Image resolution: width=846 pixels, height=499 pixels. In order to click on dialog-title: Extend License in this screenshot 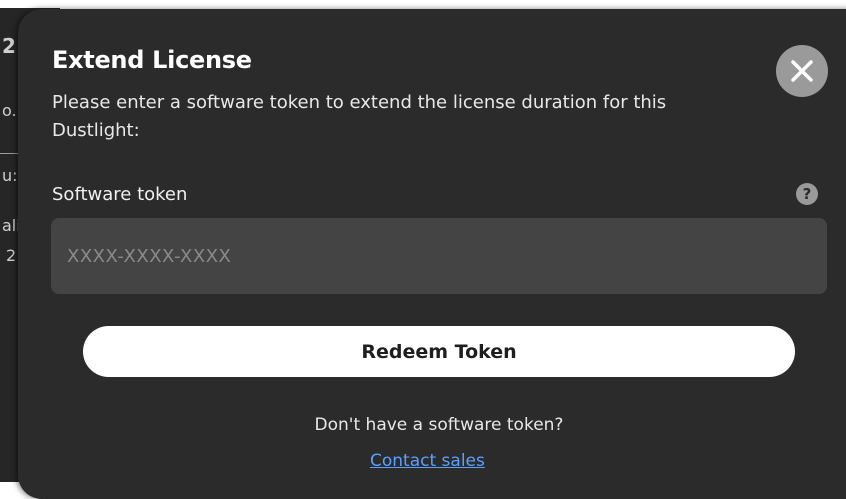, I will do `click(152, 60)`.